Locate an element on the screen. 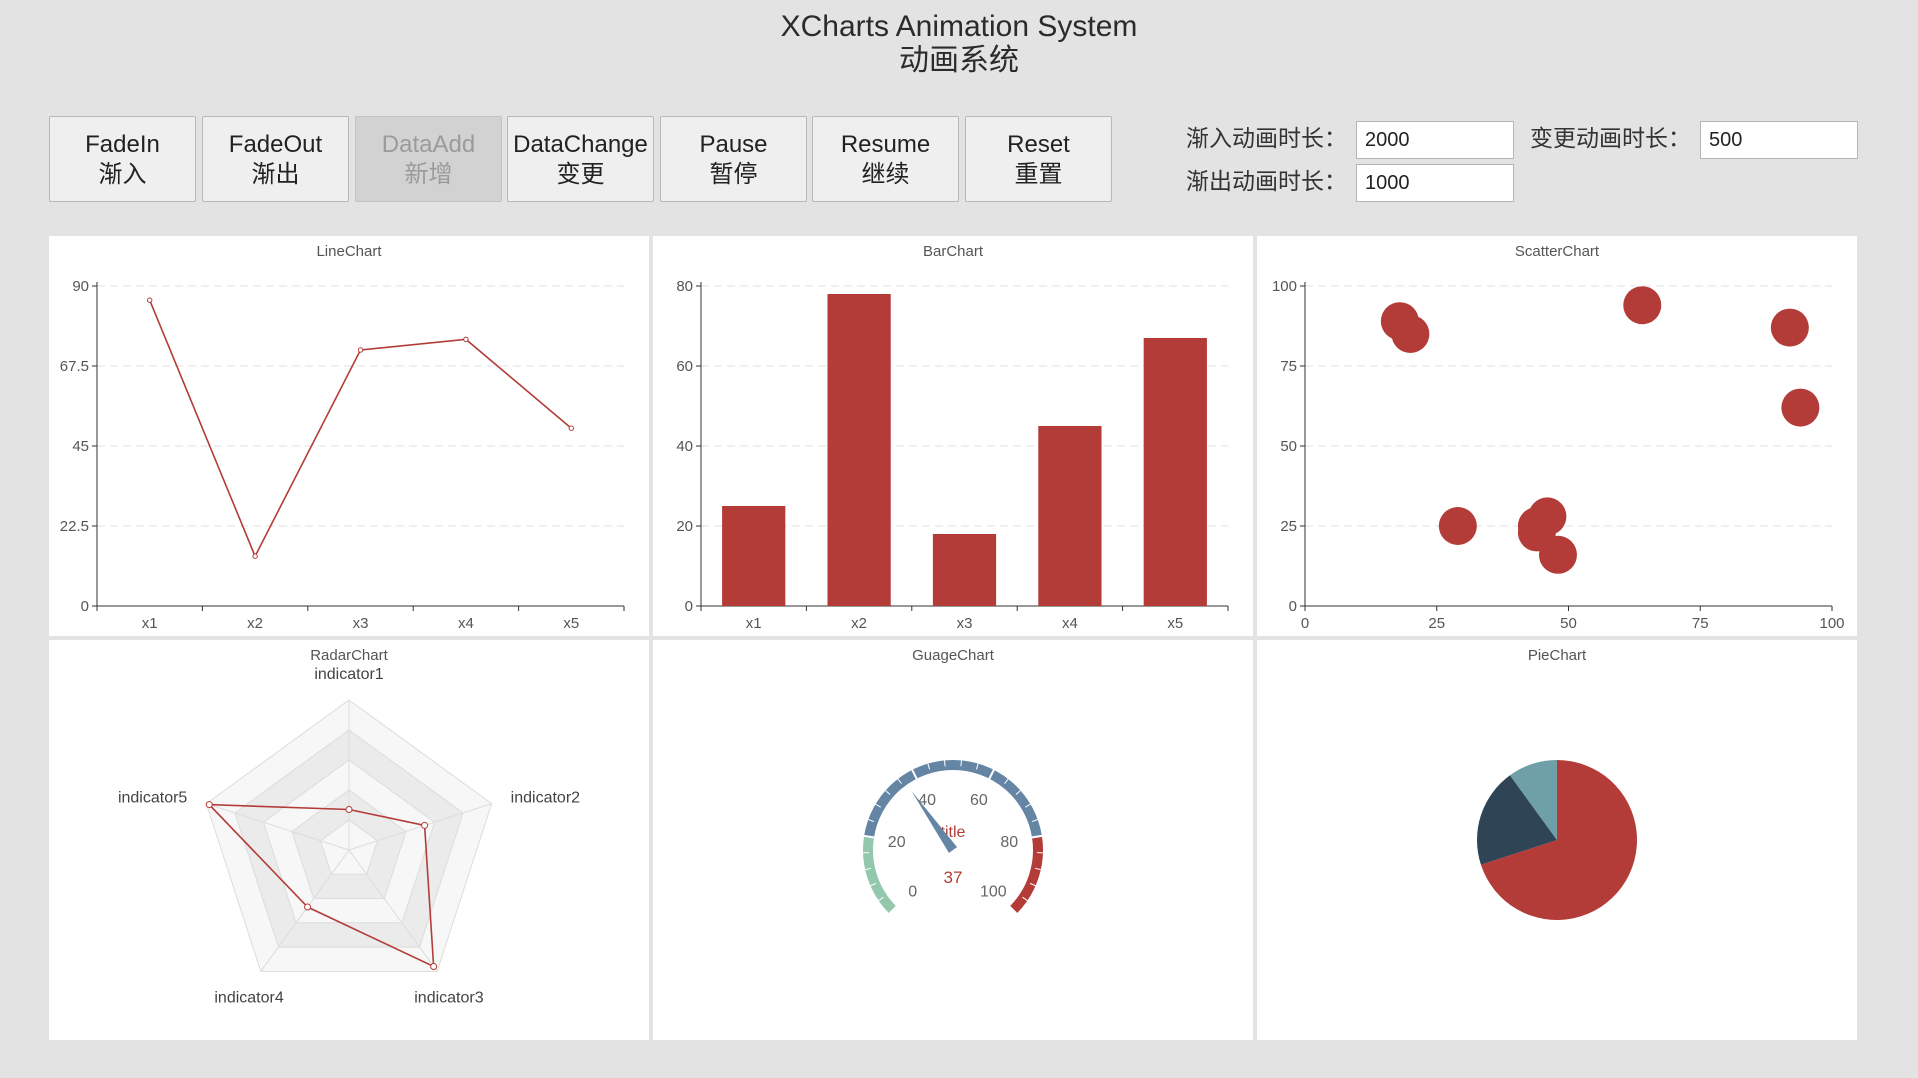  fadeout-duration-input is located at coordinates (1435, 183).